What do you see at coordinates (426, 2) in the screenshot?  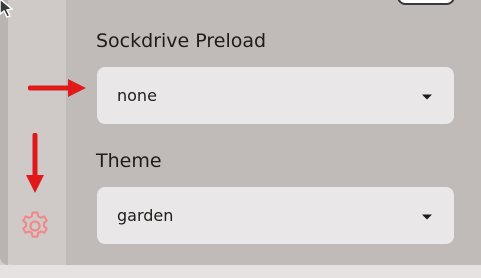 I see `toggle-switch` at bounding box center [426, 2].